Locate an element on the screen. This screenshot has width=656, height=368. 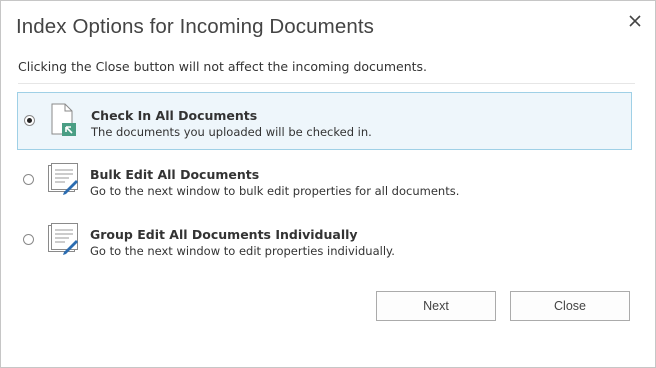
option-title: Group Edit All Documents Individually is located at coordinates (224, 234).